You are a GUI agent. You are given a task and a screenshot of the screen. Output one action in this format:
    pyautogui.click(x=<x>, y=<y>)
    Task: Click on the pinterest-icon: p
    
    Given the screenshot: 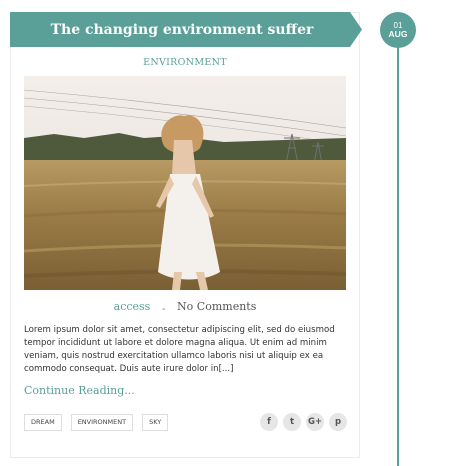 What is the action you would take?
    pyautogui.click(x=338, y=422)
    